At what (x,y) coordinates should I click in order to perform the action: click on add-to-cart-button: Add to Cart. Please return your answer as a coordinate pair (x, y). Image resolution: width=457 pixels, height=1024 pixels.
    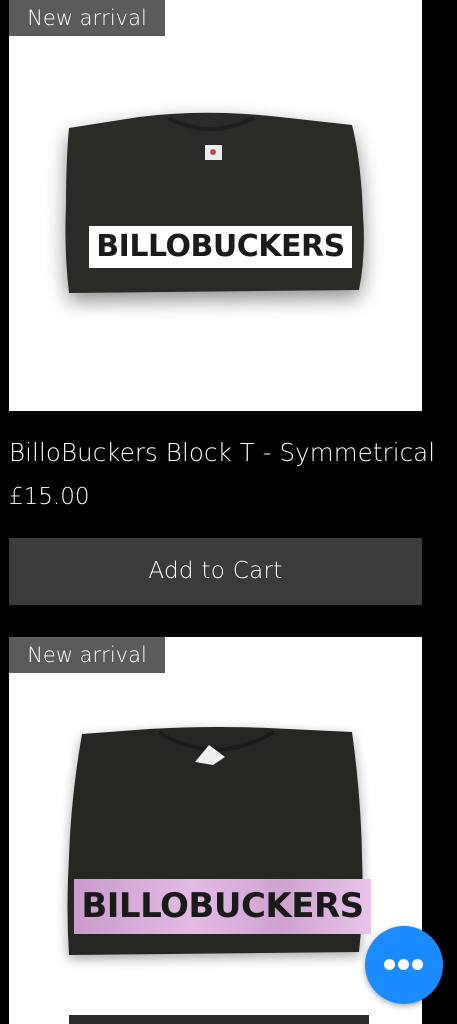
    Looking at the image, I should click on (215, 571).